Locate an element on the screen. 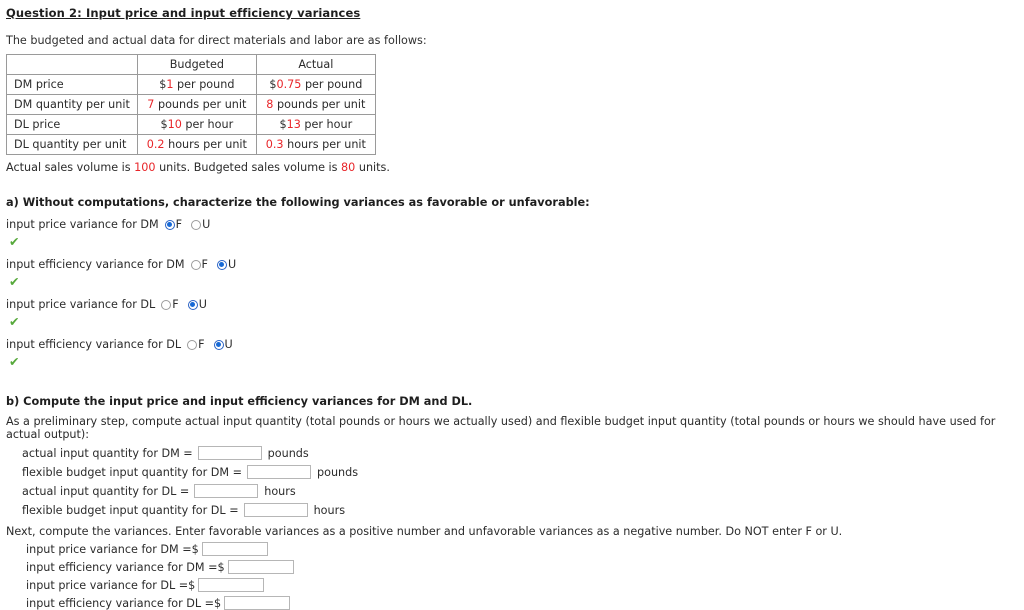  table-cell-budgeted: $10 per hour is located at coordinates (196, 124).